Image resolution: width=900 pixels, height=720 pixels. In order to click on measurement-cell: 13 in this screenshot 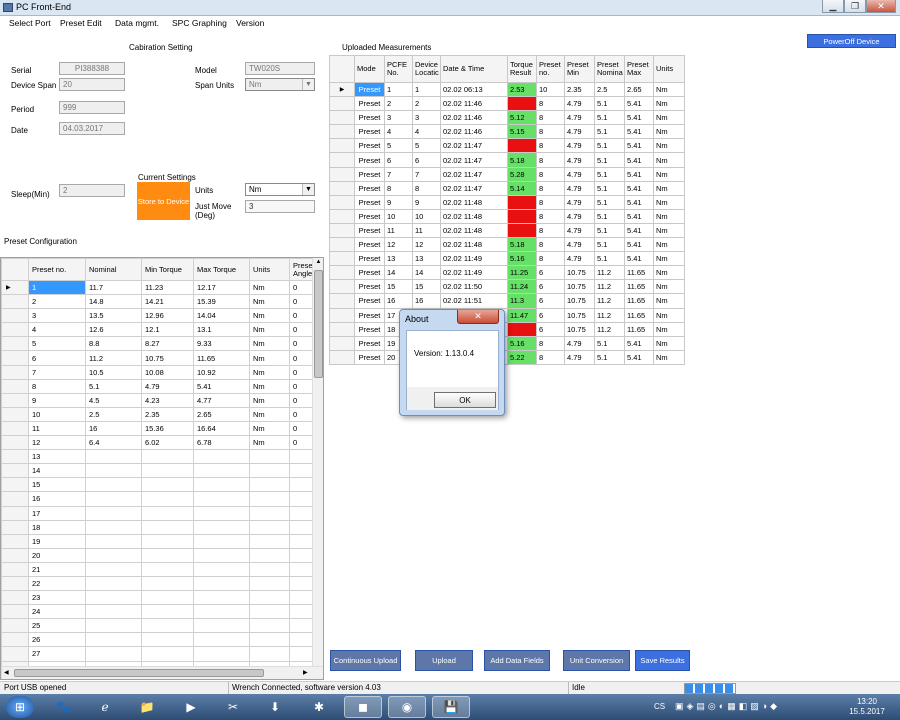, I will do `click(398, 259)`.